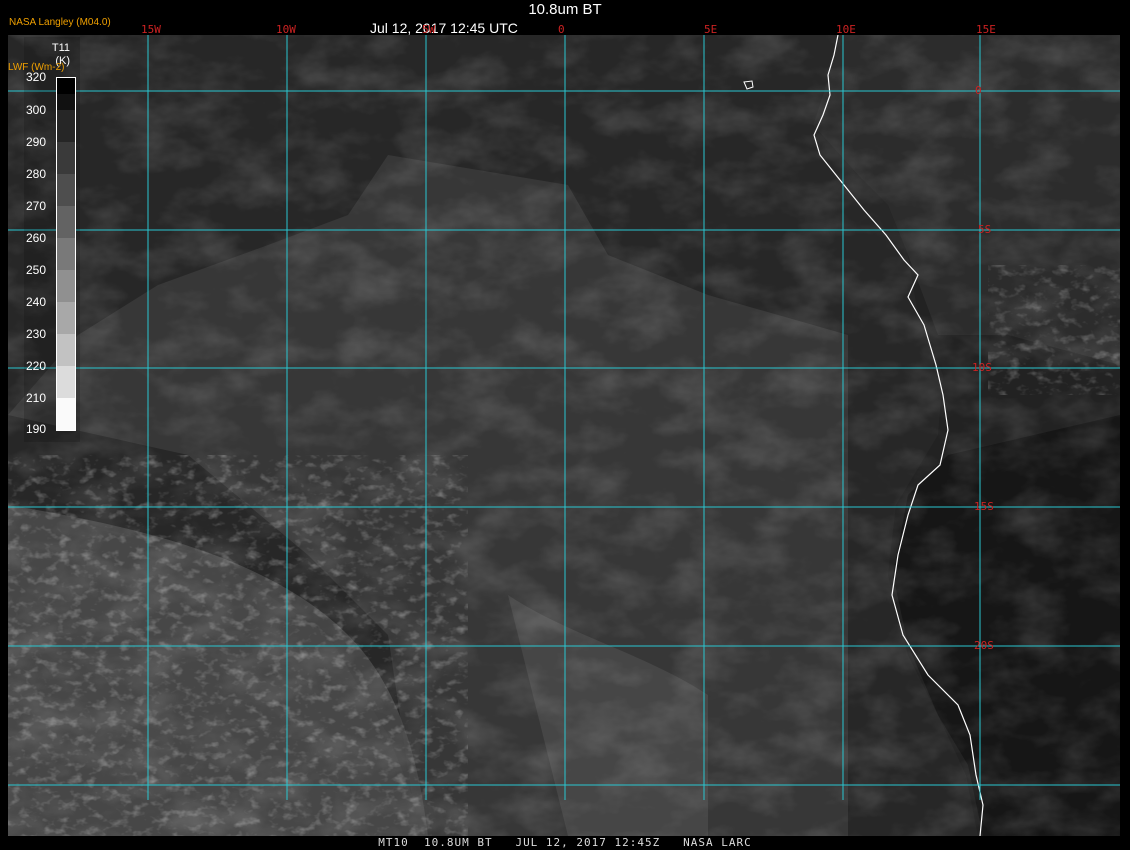 This screenshot has width=1130, height=850. What do you see at coordinates (846, 29) in the screenshot?
I see `lon-label: 10E` at bounding box center [846, 29].